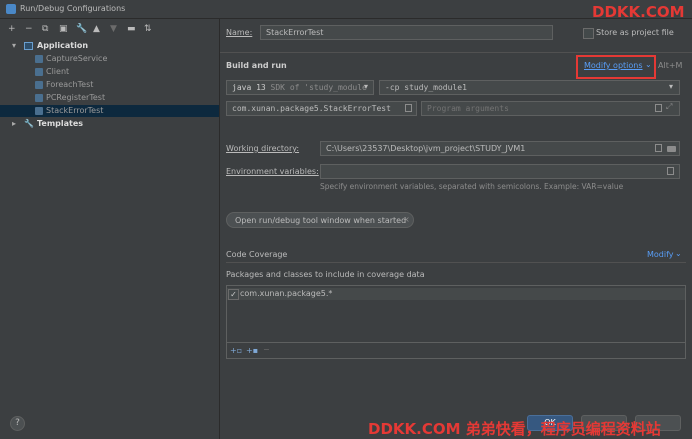 This screenshot has height=439, width=692. I want to click on browse-icon, so click(408, 108).